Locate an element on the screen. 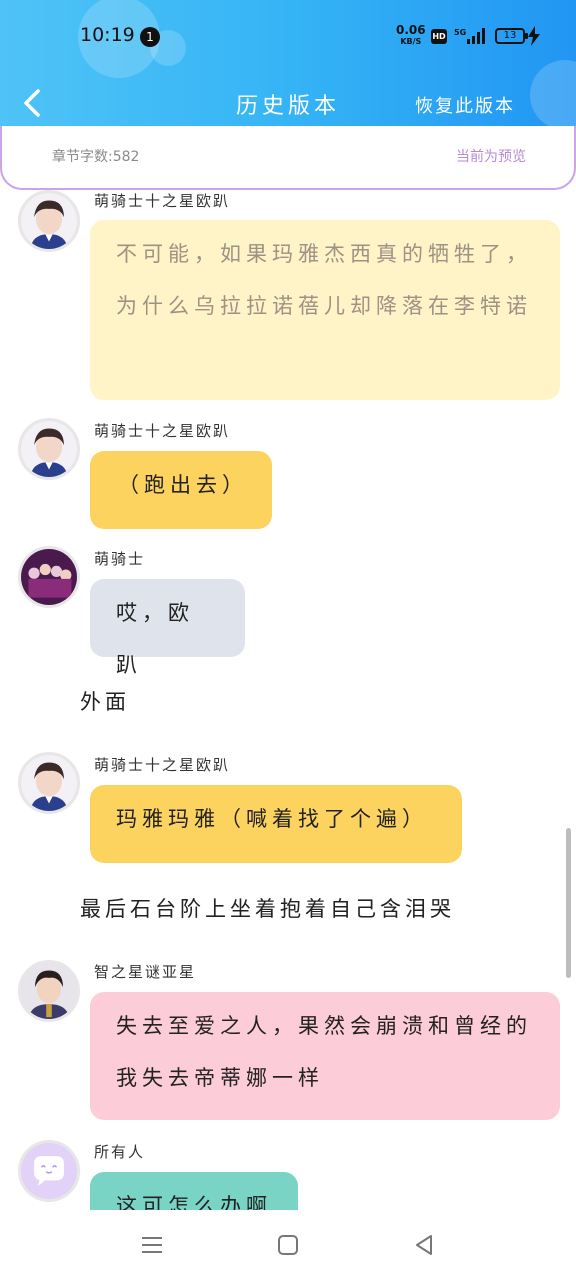 This screenshot has width=576, height=1280. chat-bubble-icon is located at coordinates (49, 1171).